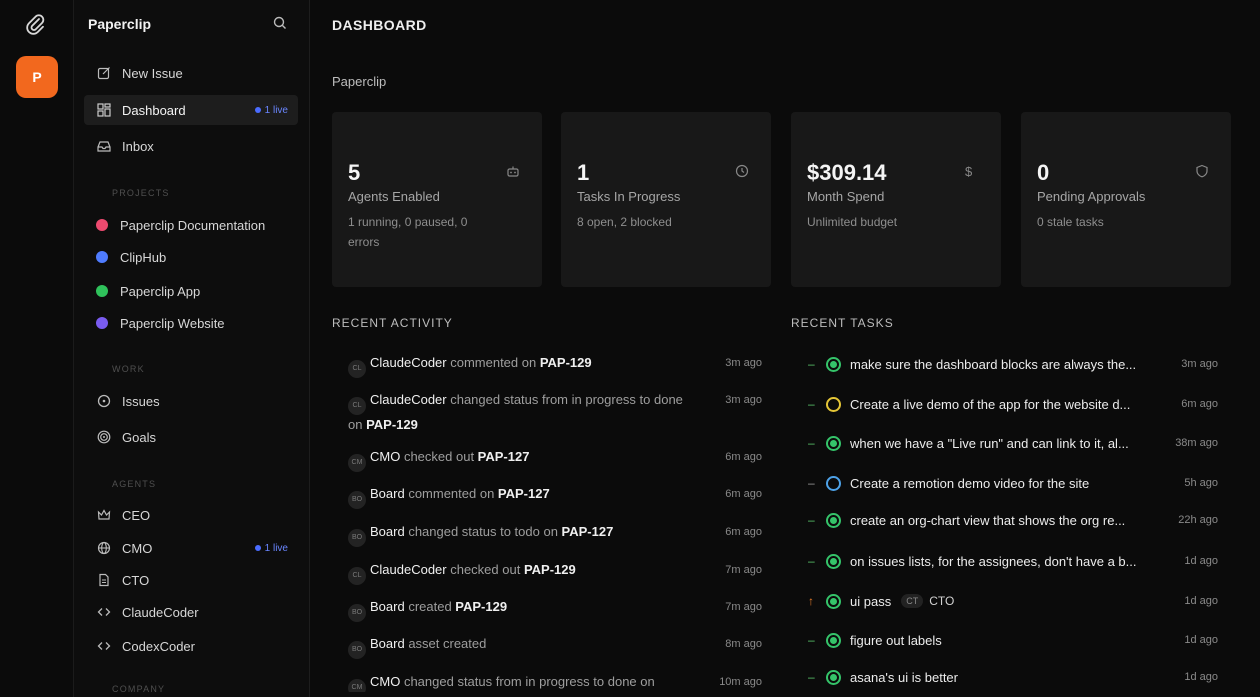 The image size is (1260, 697). I want to click on brand-name: Paperclip, so click(120, 24).